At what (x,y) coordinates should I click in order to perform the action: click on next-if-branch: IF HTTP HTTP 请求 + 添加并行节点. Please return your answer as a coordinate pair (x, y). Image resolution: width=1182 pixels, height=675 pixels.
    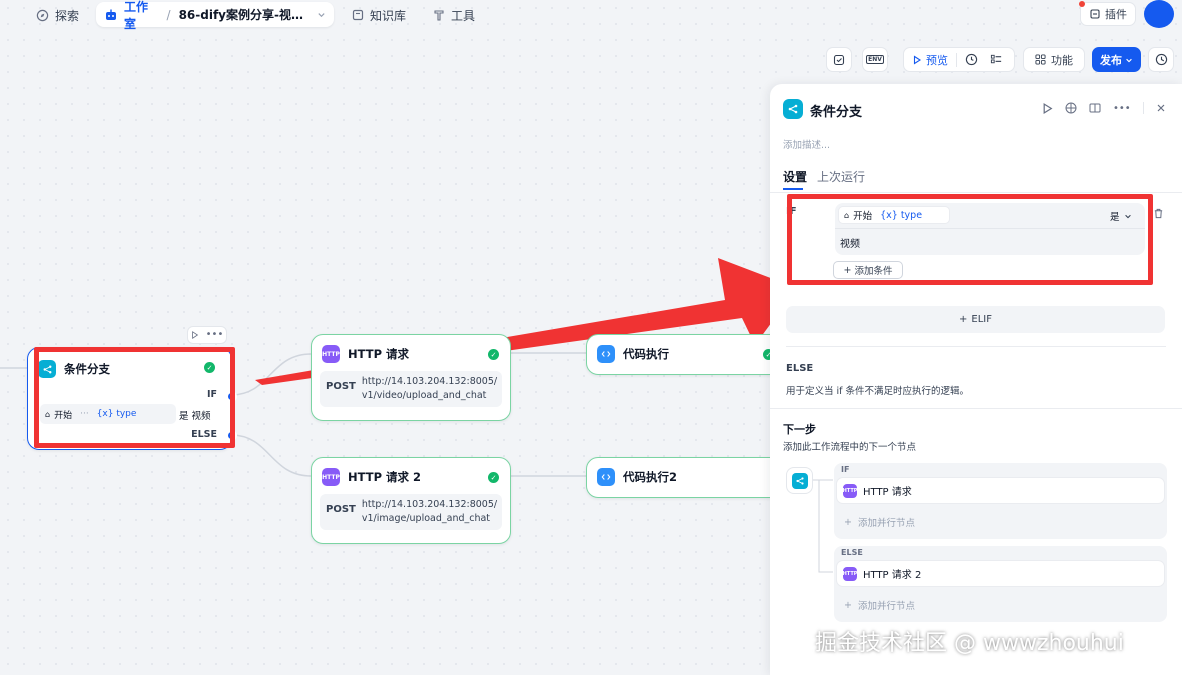
    Looking at the image, I should click on (1000, 501).